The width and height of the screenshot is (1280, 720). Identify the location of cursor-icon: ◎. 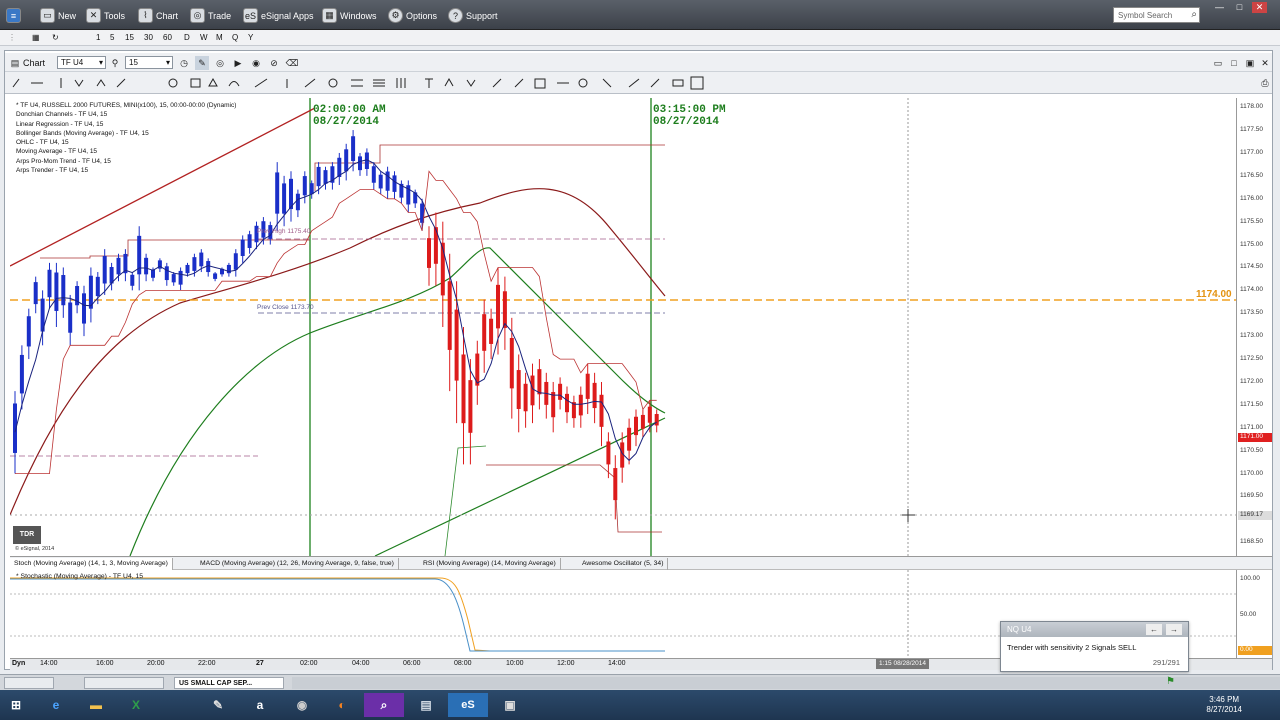
(220, 63).